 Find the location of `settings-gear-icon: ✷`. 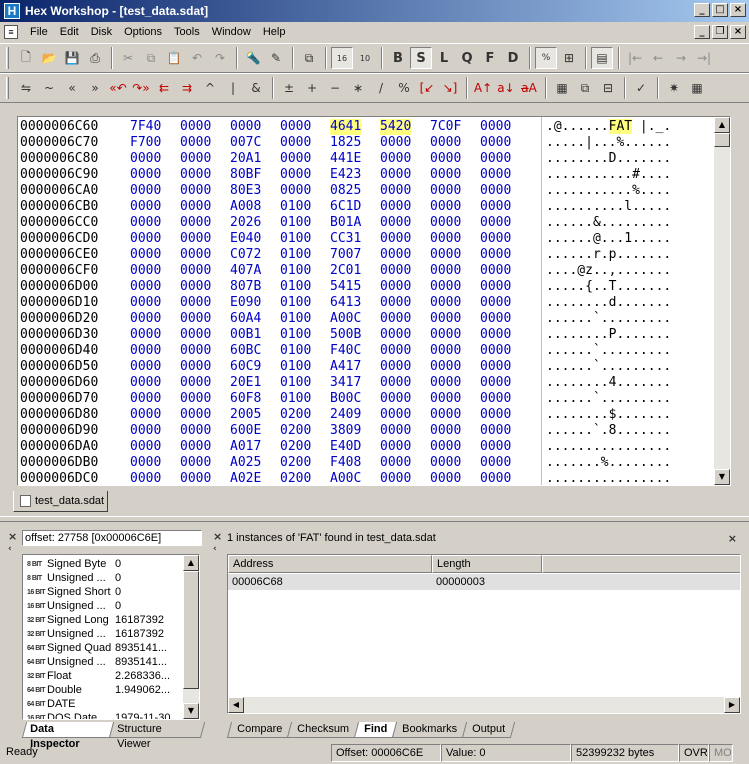

settings-gear-icon: ✷ is located at coordinates (674, 88).